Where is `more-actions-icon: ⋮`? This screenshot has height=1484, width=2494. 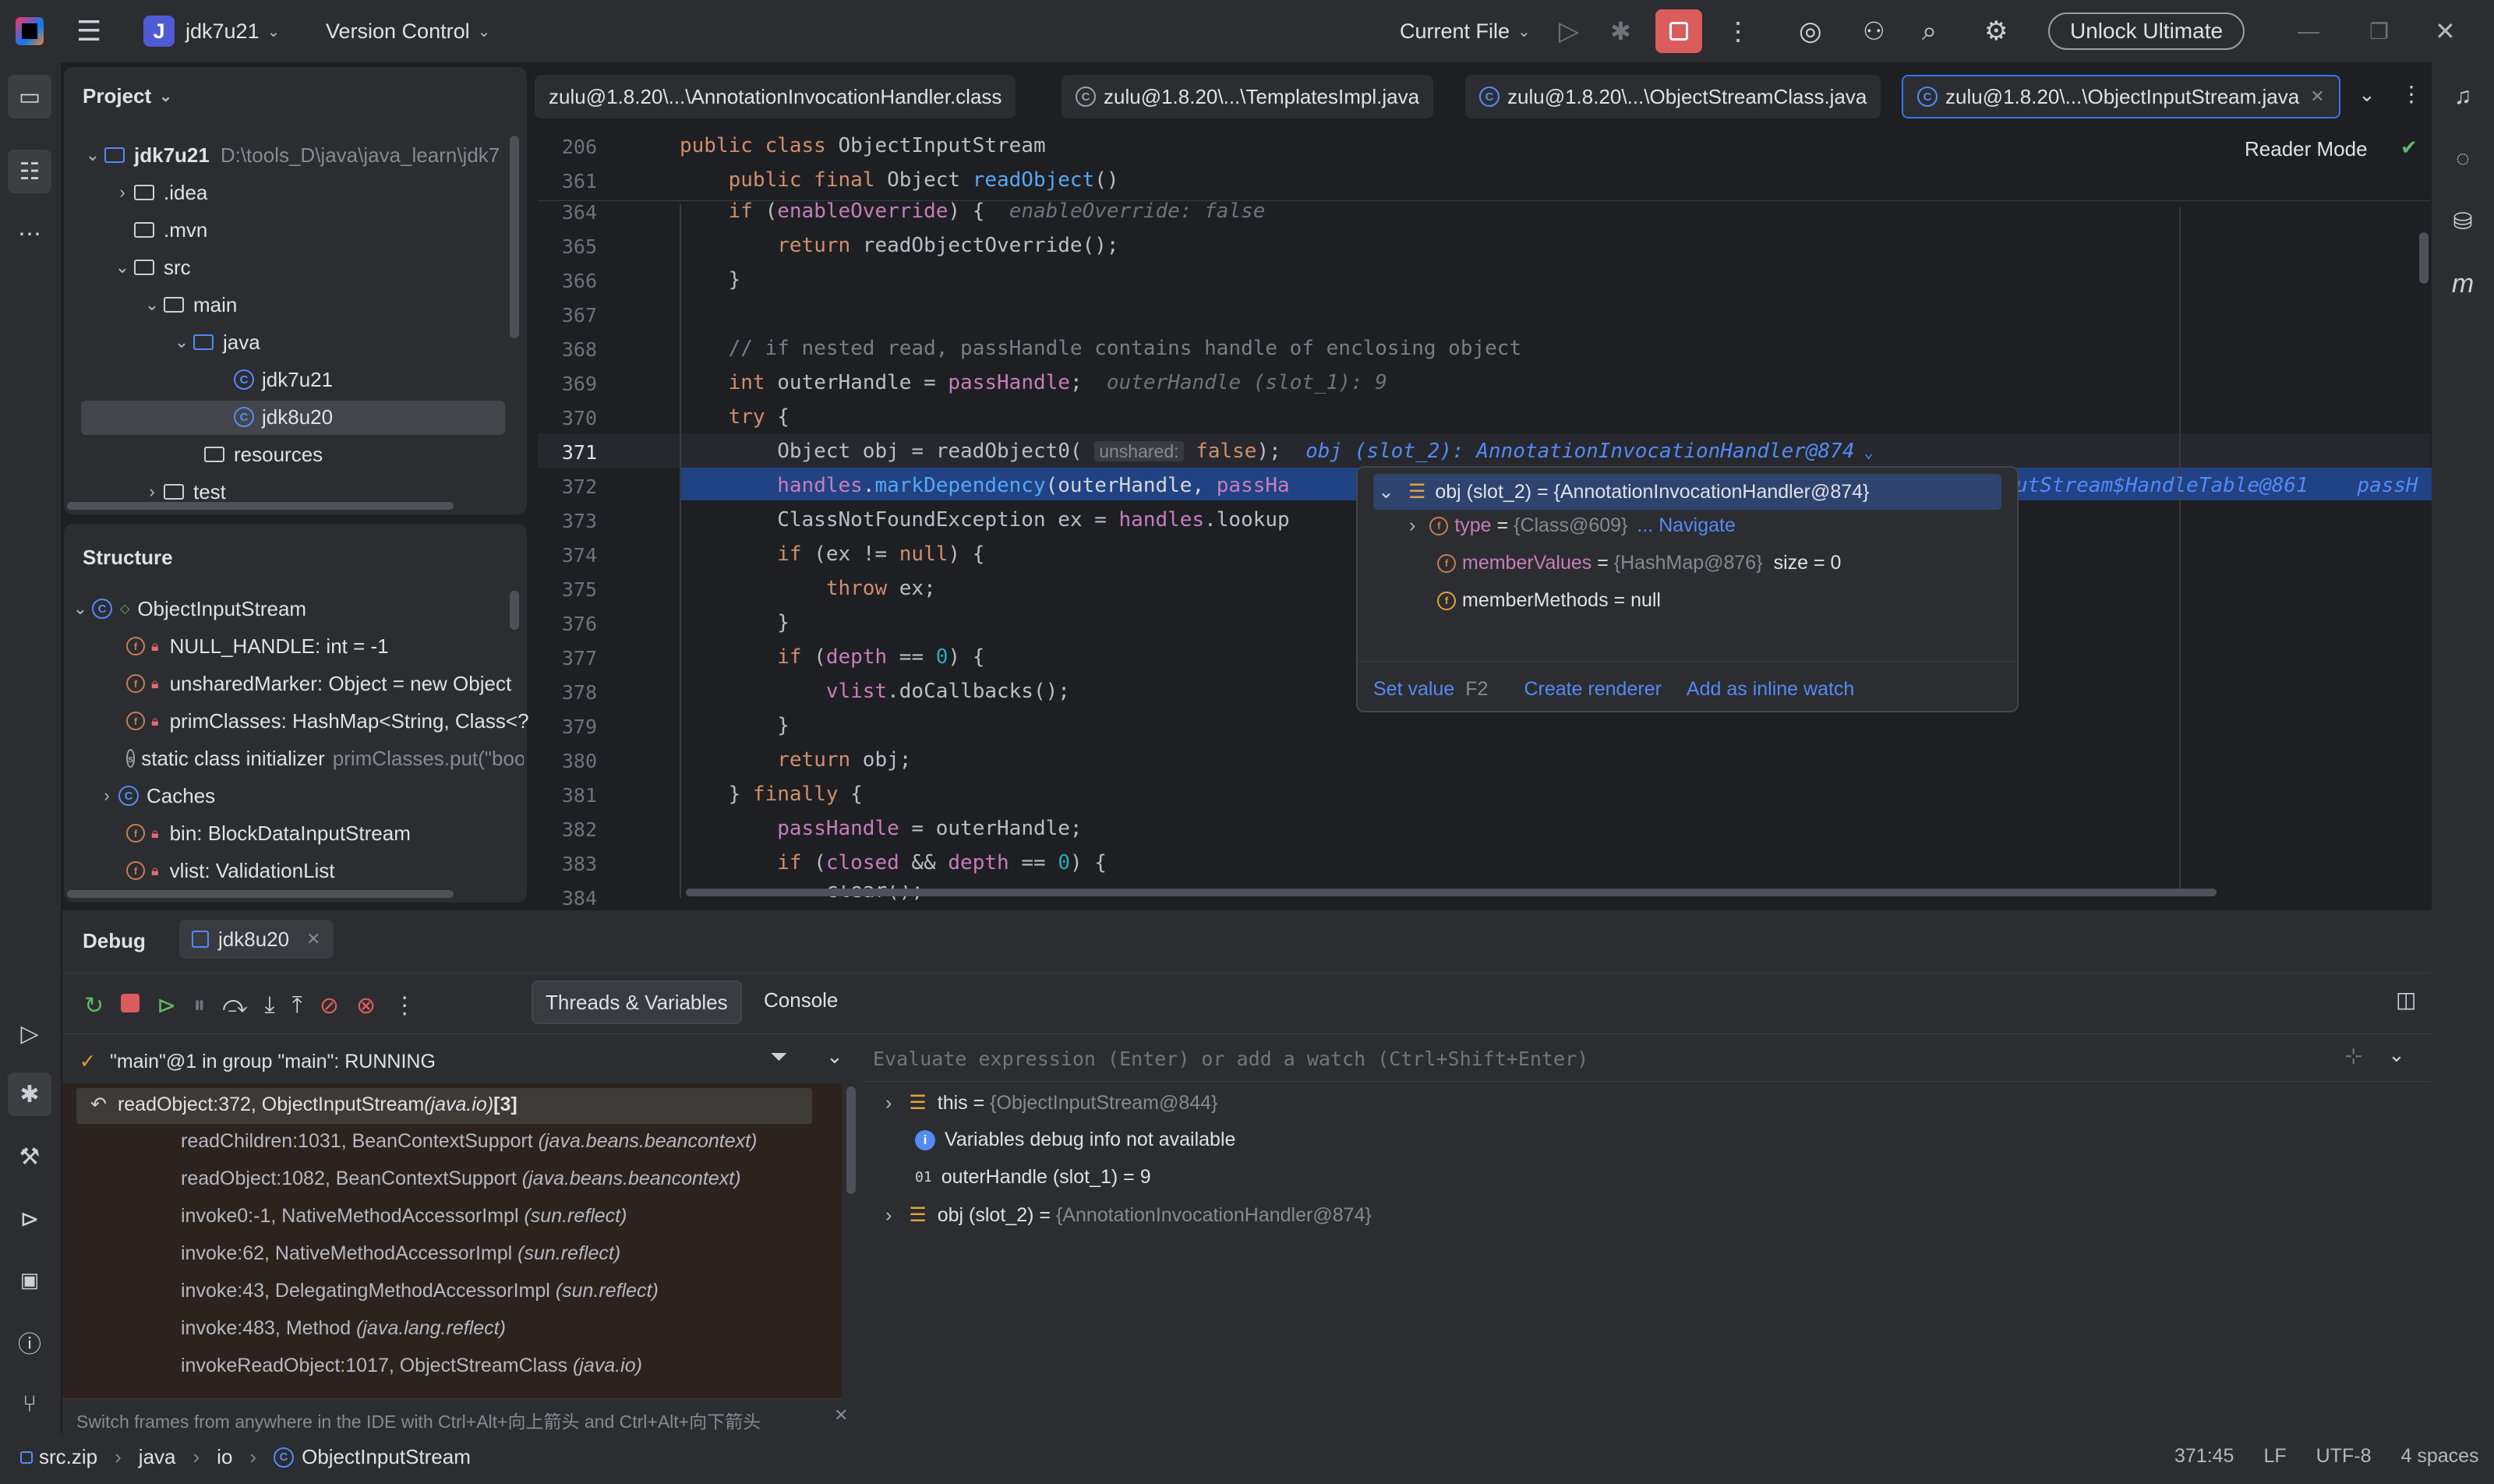
more-actions-icon: ⋮ is located at coordinates (1738, 31).